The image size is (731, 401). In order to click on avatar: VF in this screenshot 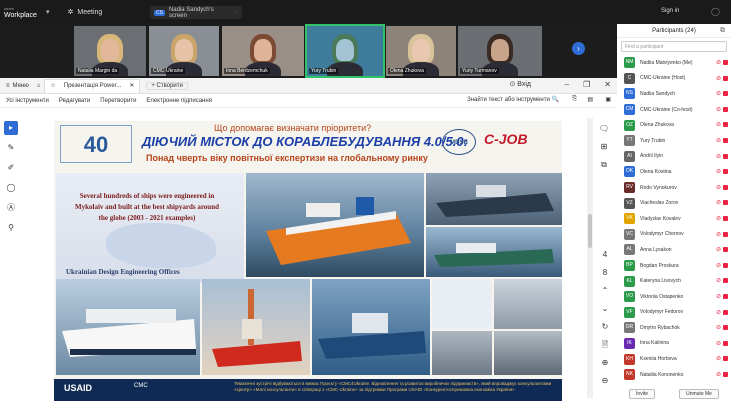, I will do `click(629, 312)`.